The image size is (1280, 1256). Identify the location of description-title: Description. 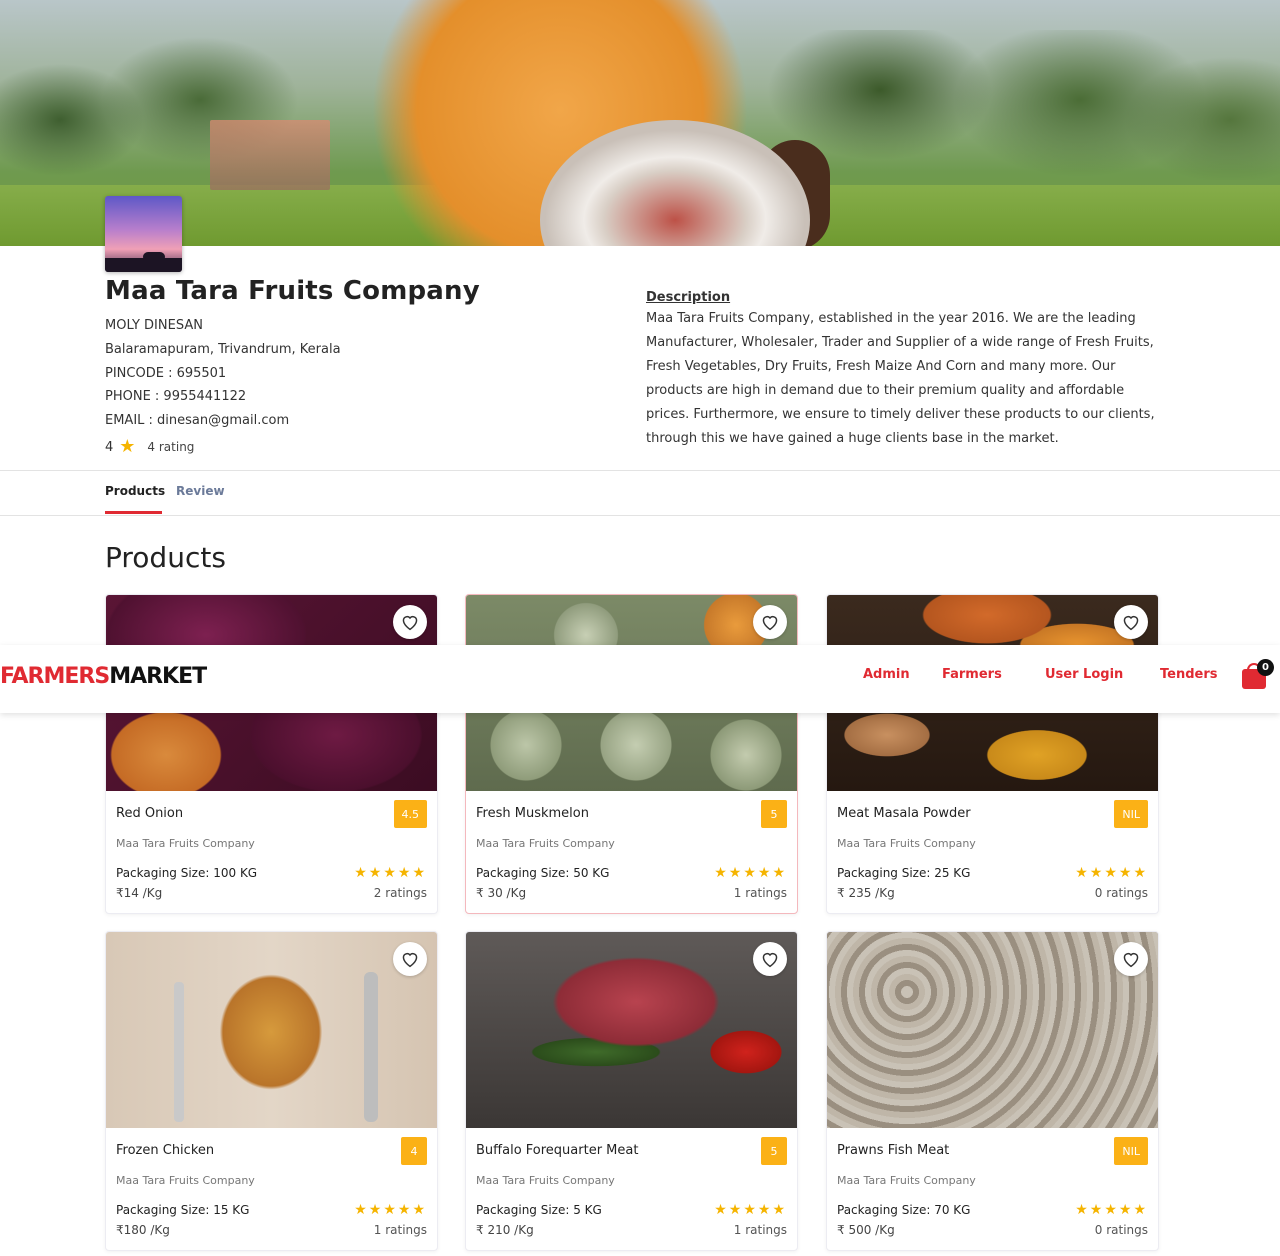
(688, 297).